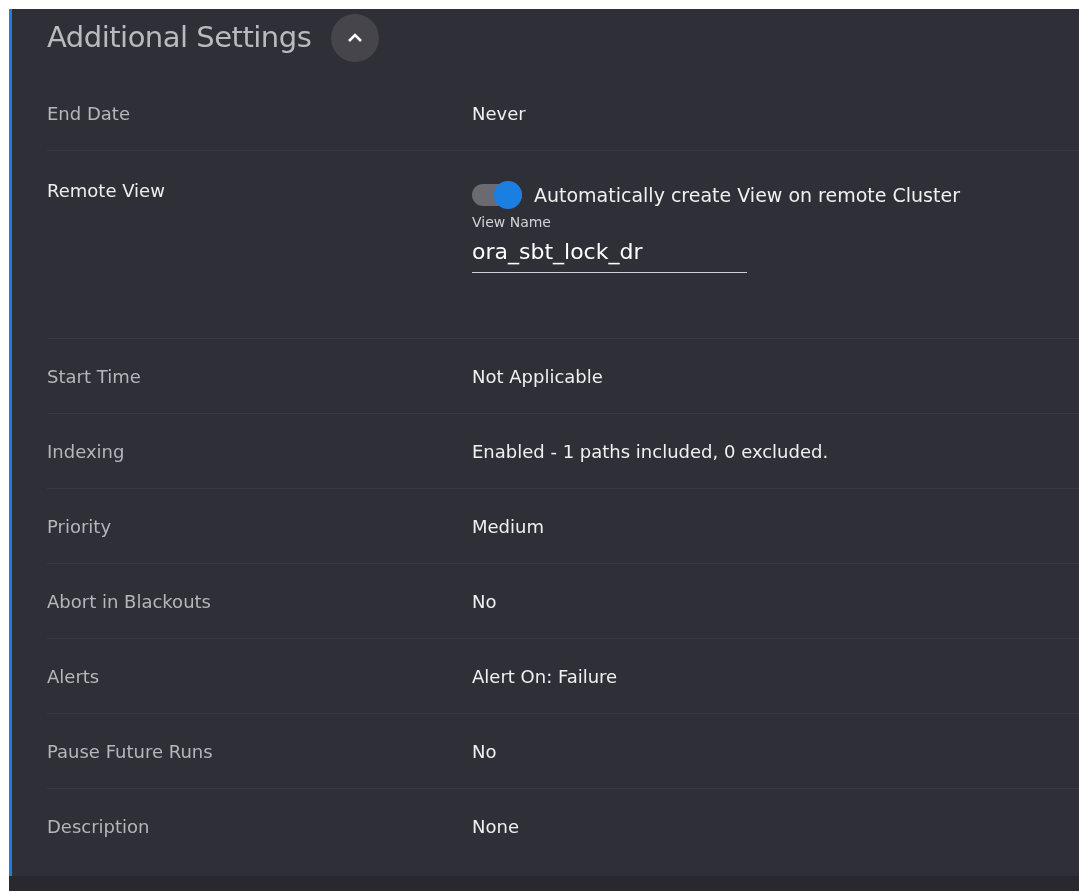 This screenshot has height=891, width=1079. I want to click on field-label: View Name, so click(512, 222).